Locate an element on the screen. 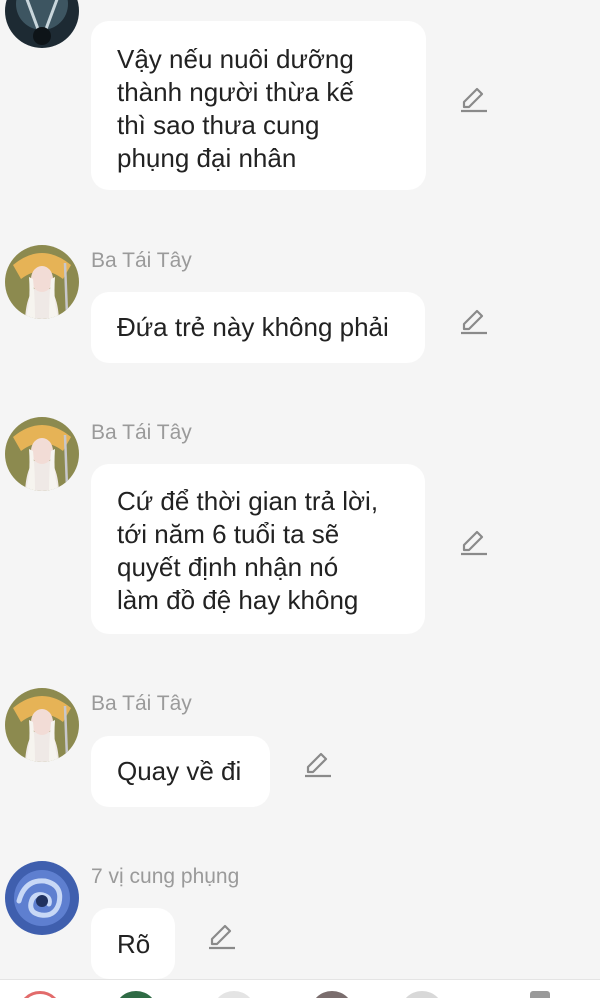 This screenshot has width=600, height=998. dark-figure-avatar-icon is located at coordinates (42, 24).